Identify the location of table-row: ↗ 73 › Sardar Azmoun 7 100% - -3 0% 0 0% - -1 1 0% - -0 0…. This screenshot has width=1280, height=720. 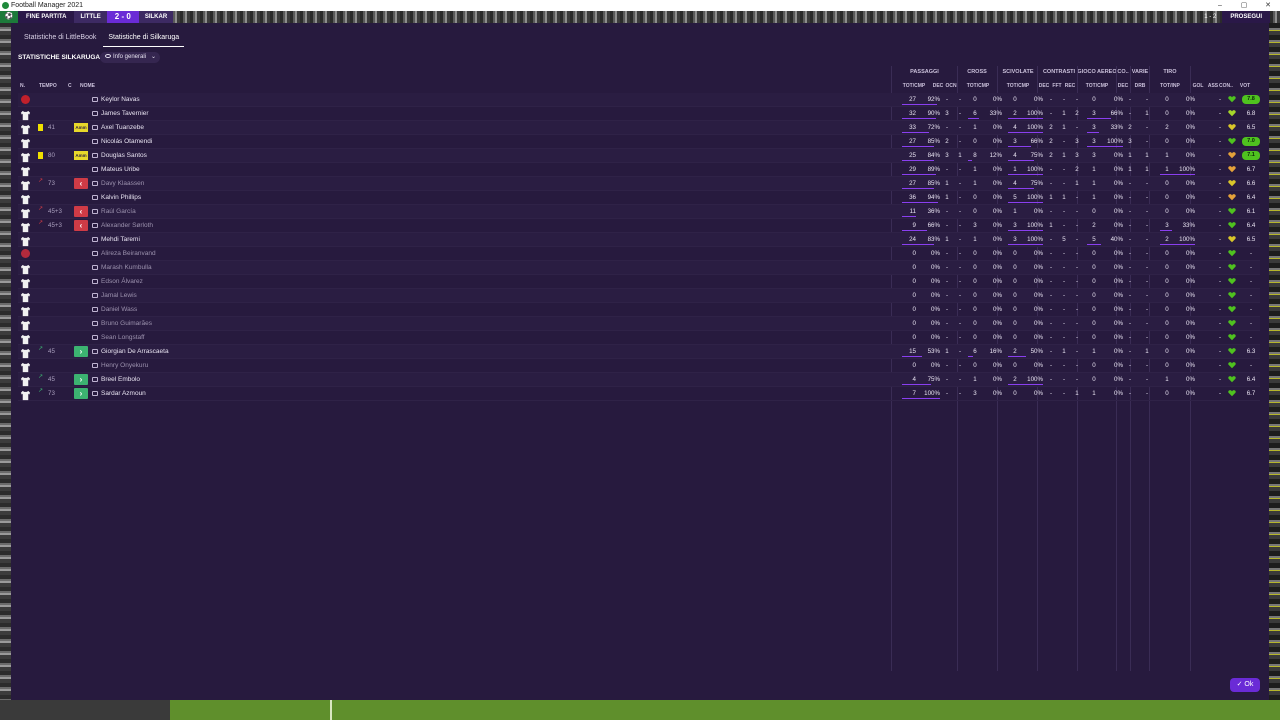
(639, 394).